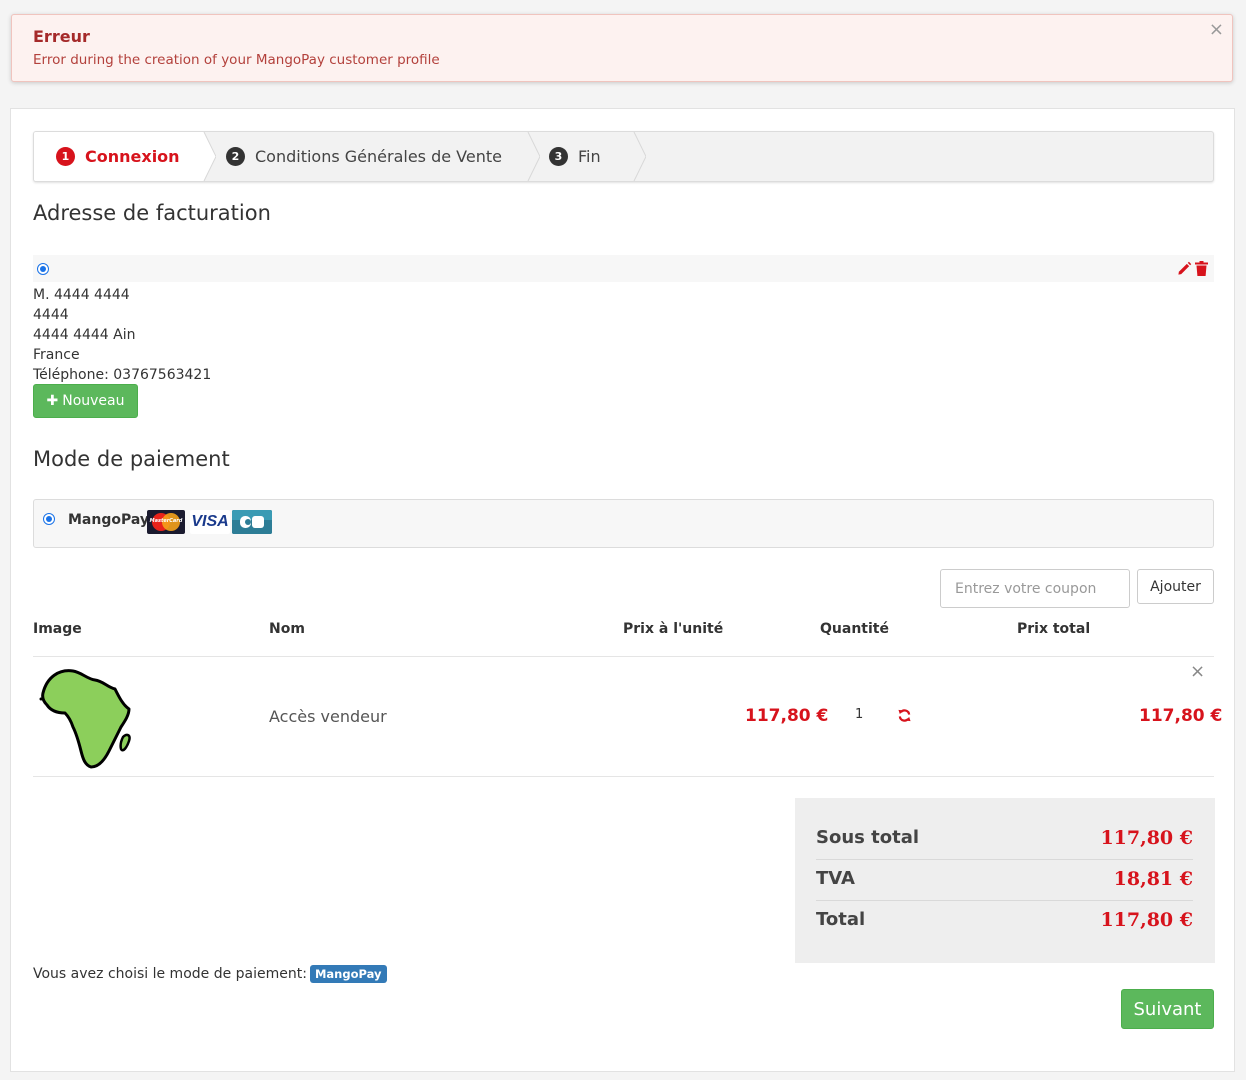 The height and width of the screenshot is (1080, 1246). Describe the element at coordinates (328, 716) in the screenshot. I see `product-name: Accès vendeur` at that location.